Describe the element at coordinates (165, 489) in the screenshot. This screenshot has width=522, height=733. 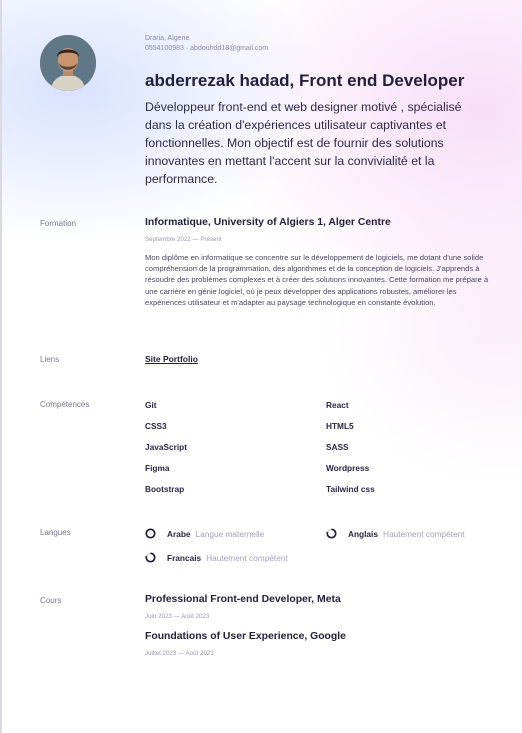
I see `skill-item: Bootstrap` at that location.